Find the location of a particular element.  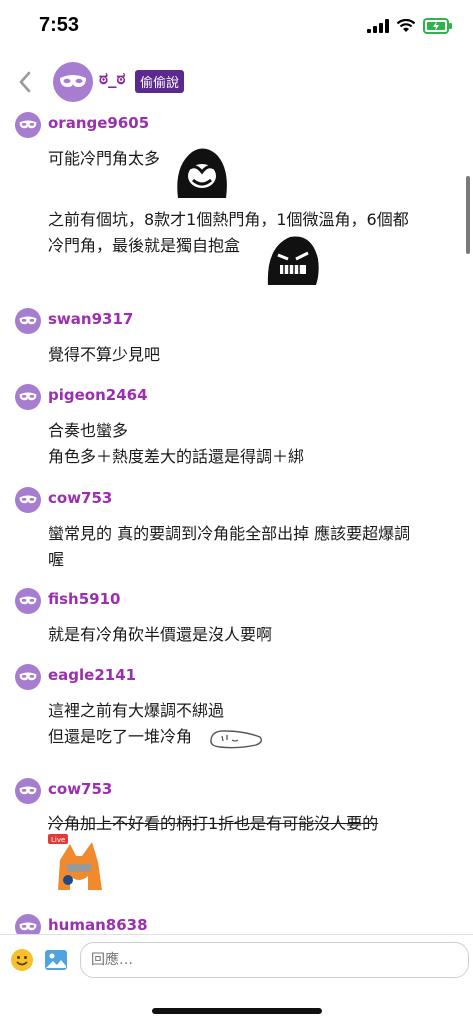

comment-username: fish5910 is located at coordinates (84, 599).